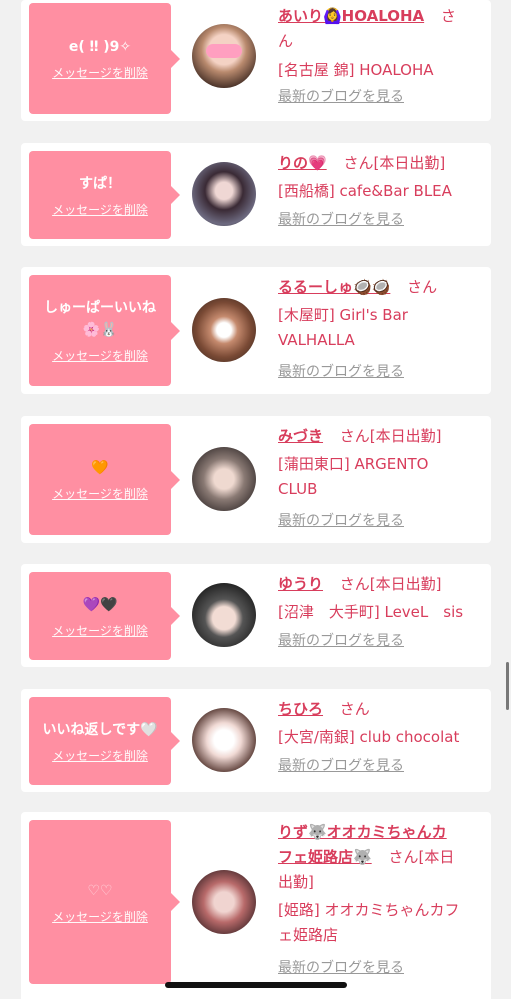 This screenshot has height=999, width=511. What do you see at coordinates (371, 612) in the screenshot?
I see `shop-name: [沼津 大手町] LeveL sis` at bounding box center [371, 612].